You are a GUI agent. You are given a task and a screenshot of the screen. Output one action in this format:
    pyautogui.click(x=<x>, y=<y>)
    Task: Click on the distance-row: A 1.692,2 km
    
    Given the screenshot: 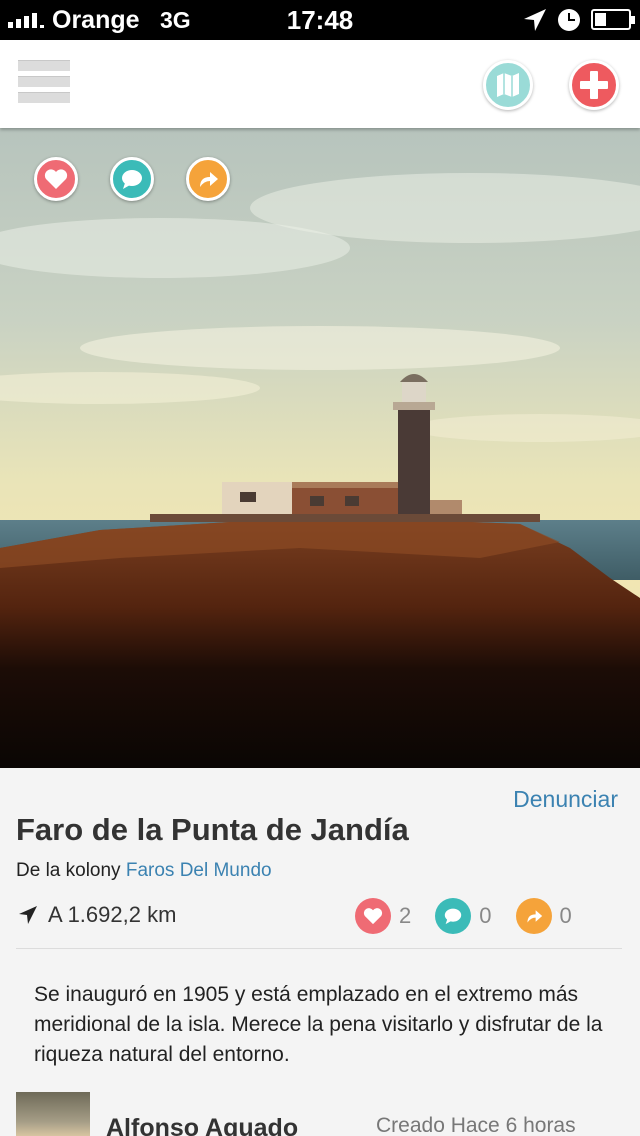 What is the action you would take?
    pyautogui.click(x=97, y=915)
    